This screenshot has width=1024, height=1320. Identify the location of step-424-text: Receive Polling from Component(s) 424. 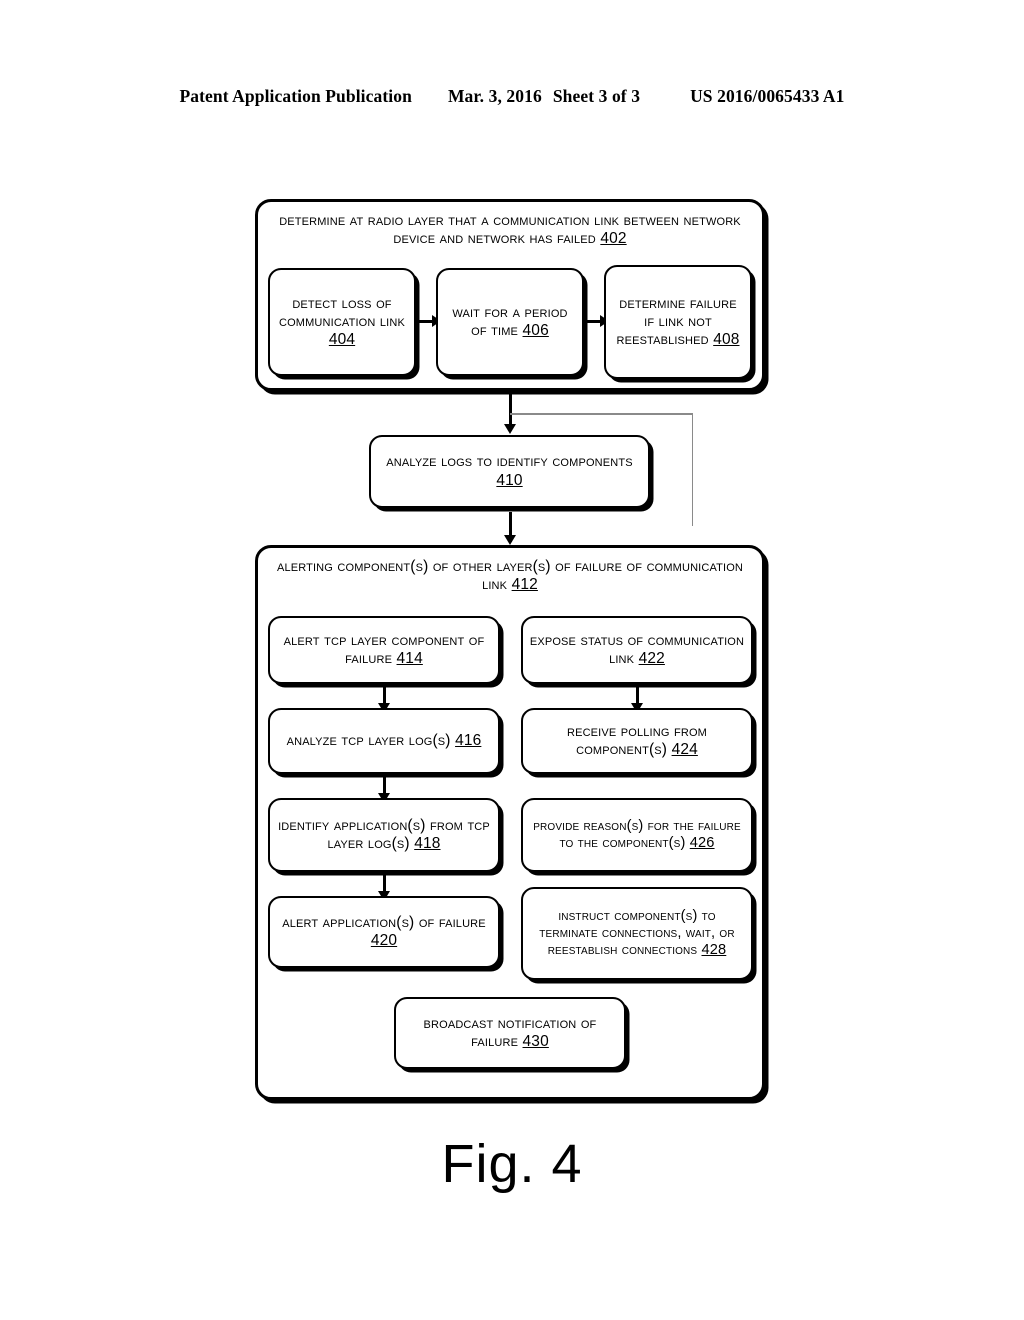
(637, 740).